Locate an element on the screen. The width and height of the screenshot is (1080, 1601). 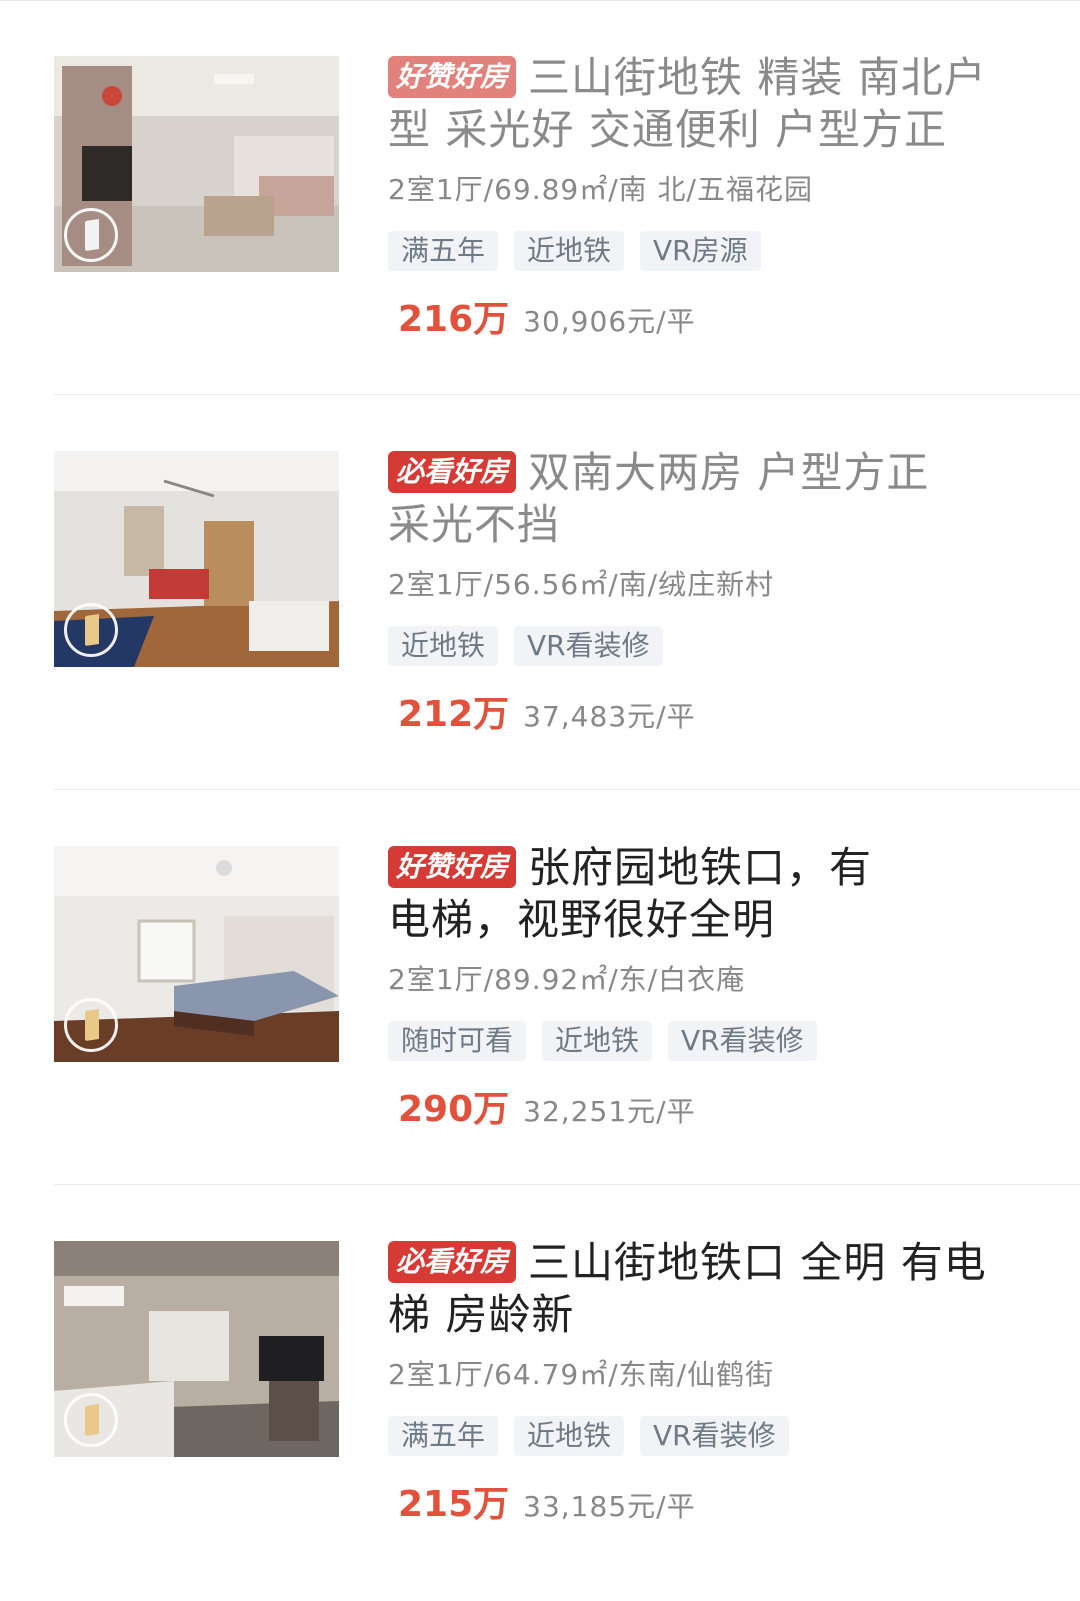
listing-title: 好赞好房 张府园地铁口，有 is located at coordinates (698, 868).